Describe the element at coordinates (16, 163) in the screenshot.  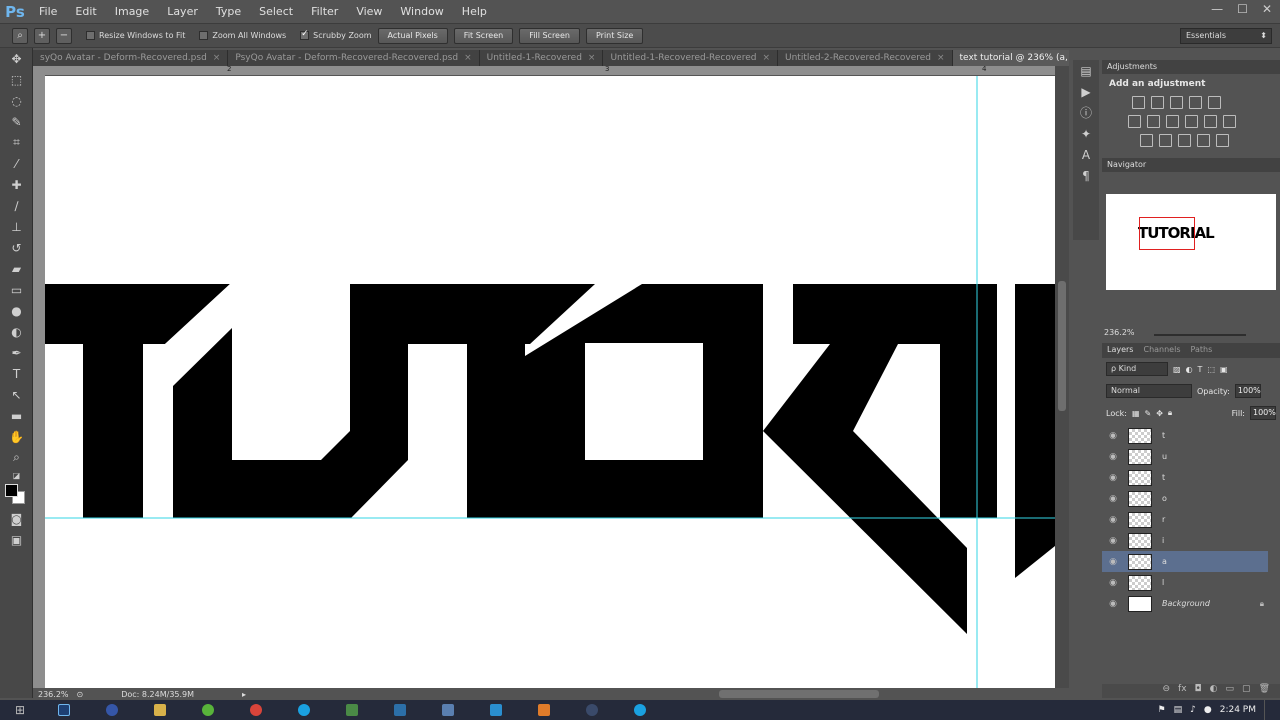
I see `eyedropper-tool-icon: ⁄` at that location.